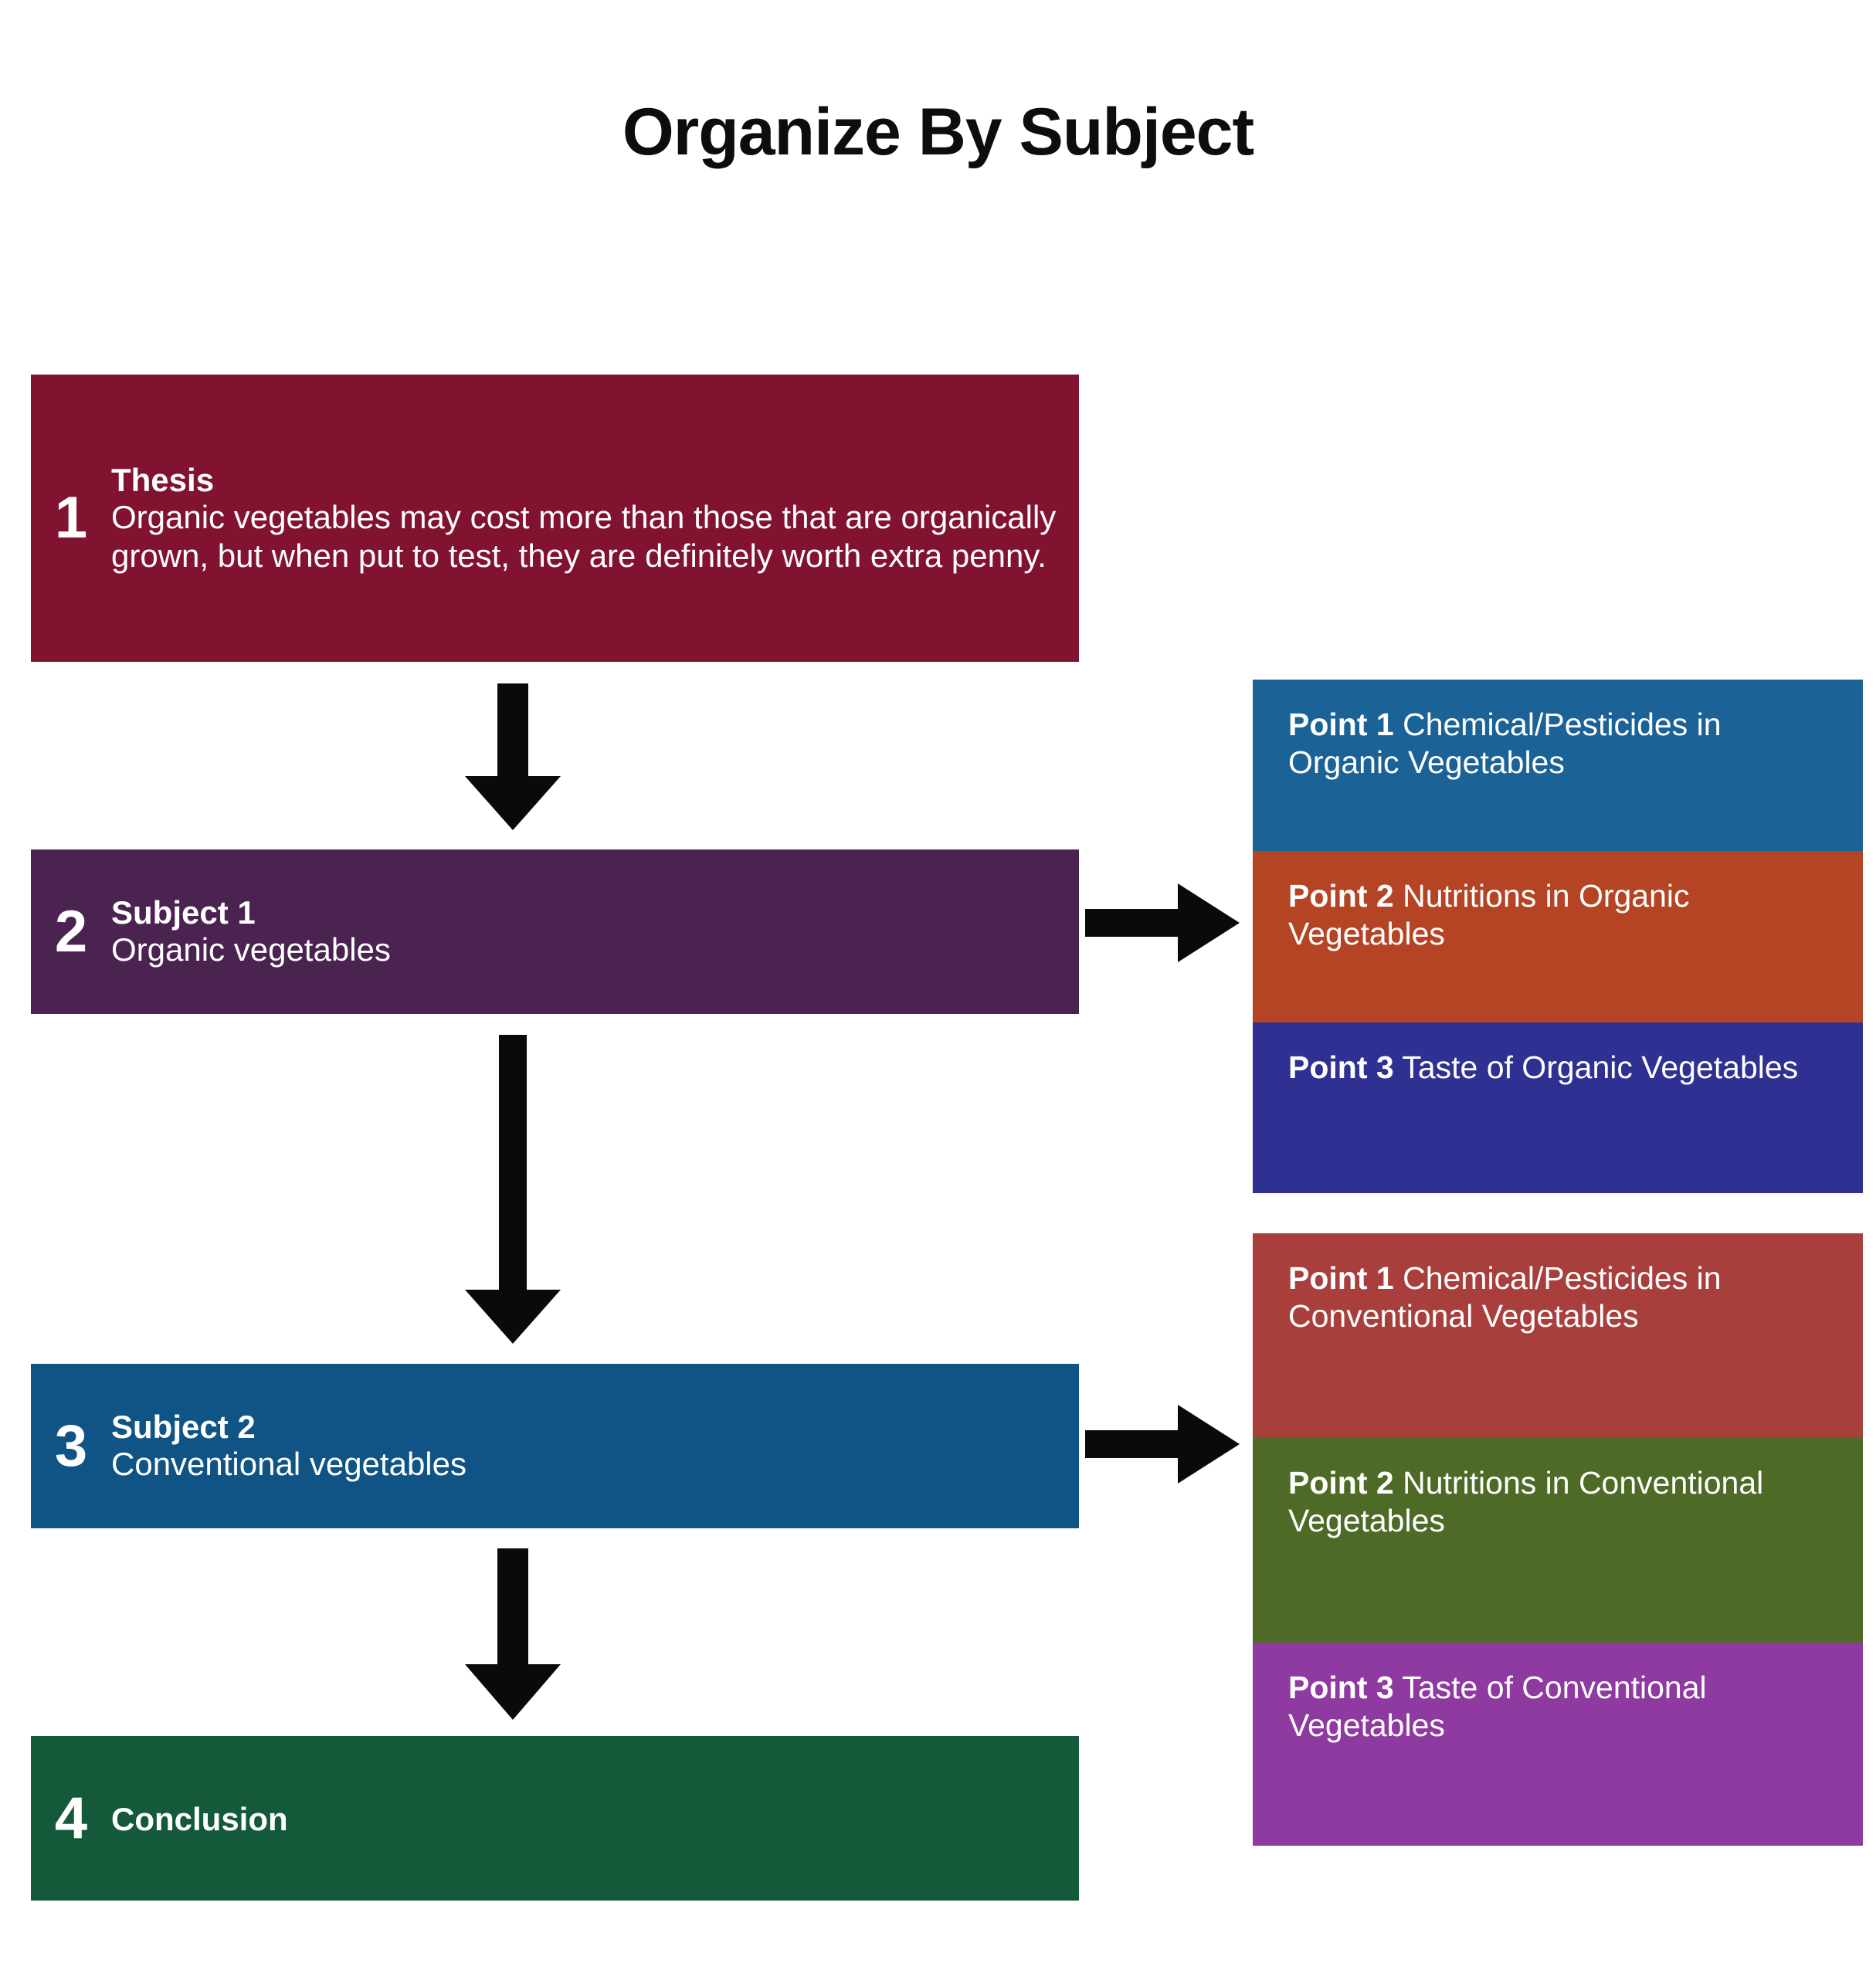 The height and width of the screenshot is (1977, 1876). Describe the element at coordinates (71, 1818) in the screenshot. I see `step-number-4: 4` at that location.